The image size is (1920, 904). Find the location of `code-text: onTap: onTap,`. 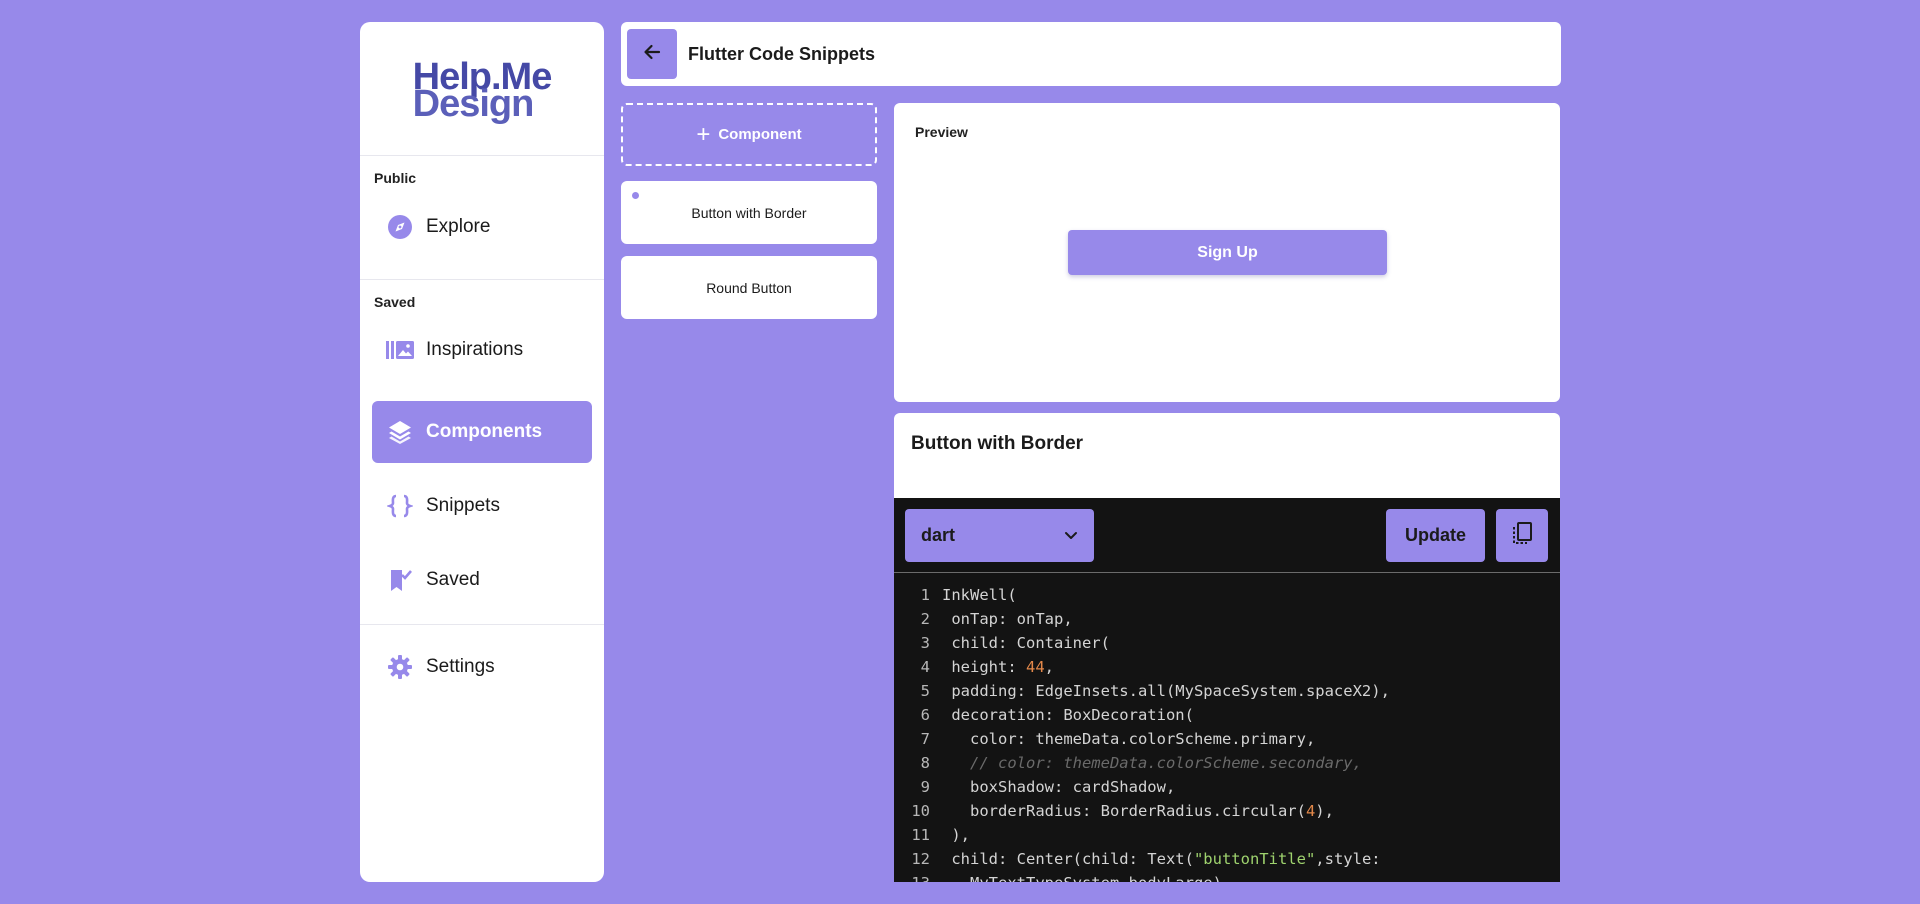

code-text: onTap: onTap, is located at coordinates (1007, 619).